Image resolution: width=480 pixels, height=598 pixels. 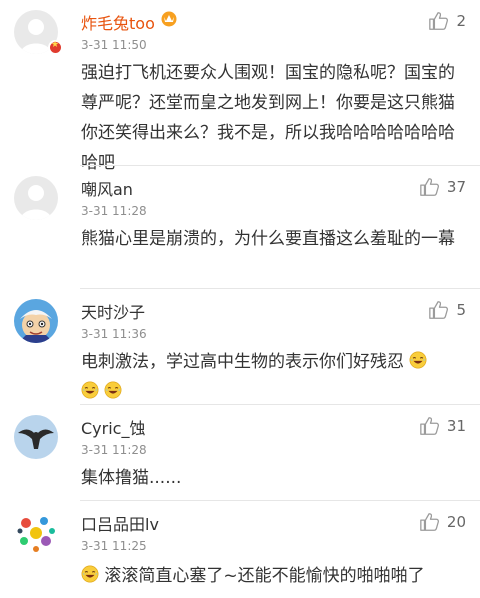 What do you see at coordinates (113, 311) in the screenshot?
I see `username: 天时沙子` at bounding box center [113, 311].